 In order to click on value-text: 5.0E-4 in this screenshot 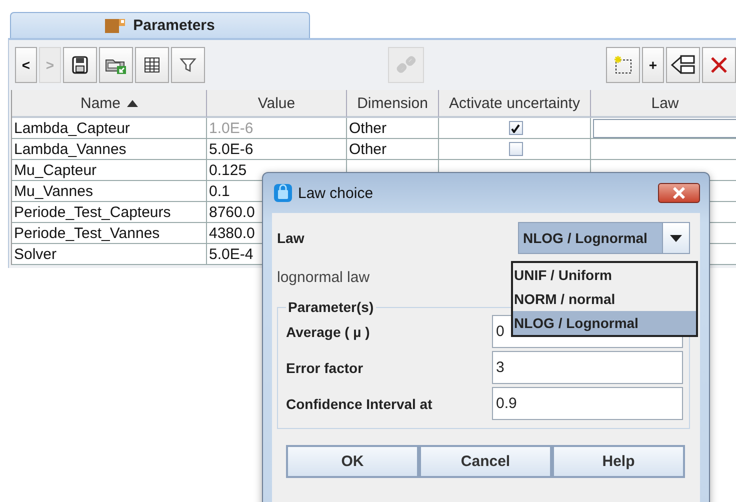, I will do `click(231, 254)`.